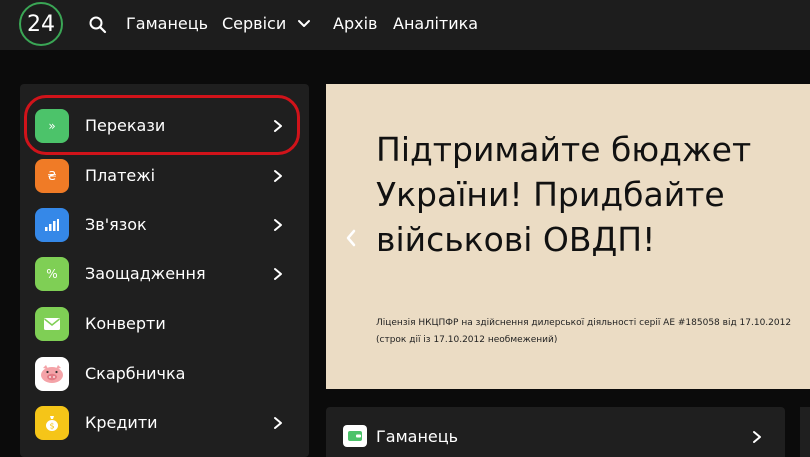 This screenshot has height=457, width=810. I want to click on nav-archive: Архів, so click(355, 23).